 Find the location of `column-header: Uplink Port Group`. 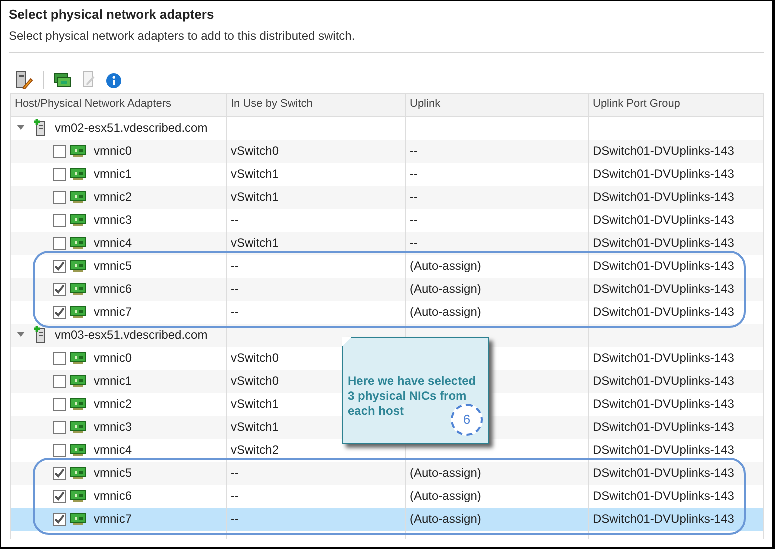

column-header: Uplink Port Group is located at coordinates (676, 105).